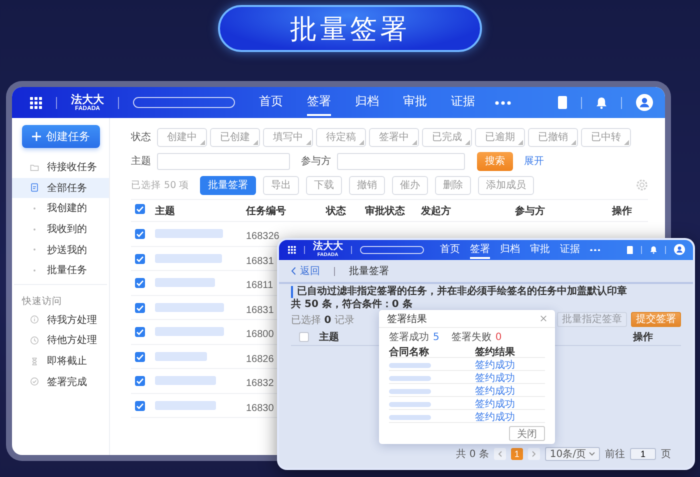  Describe the element at coordinates (527, 433) in the screenshot. I see `close-button: 关闭` at that location.